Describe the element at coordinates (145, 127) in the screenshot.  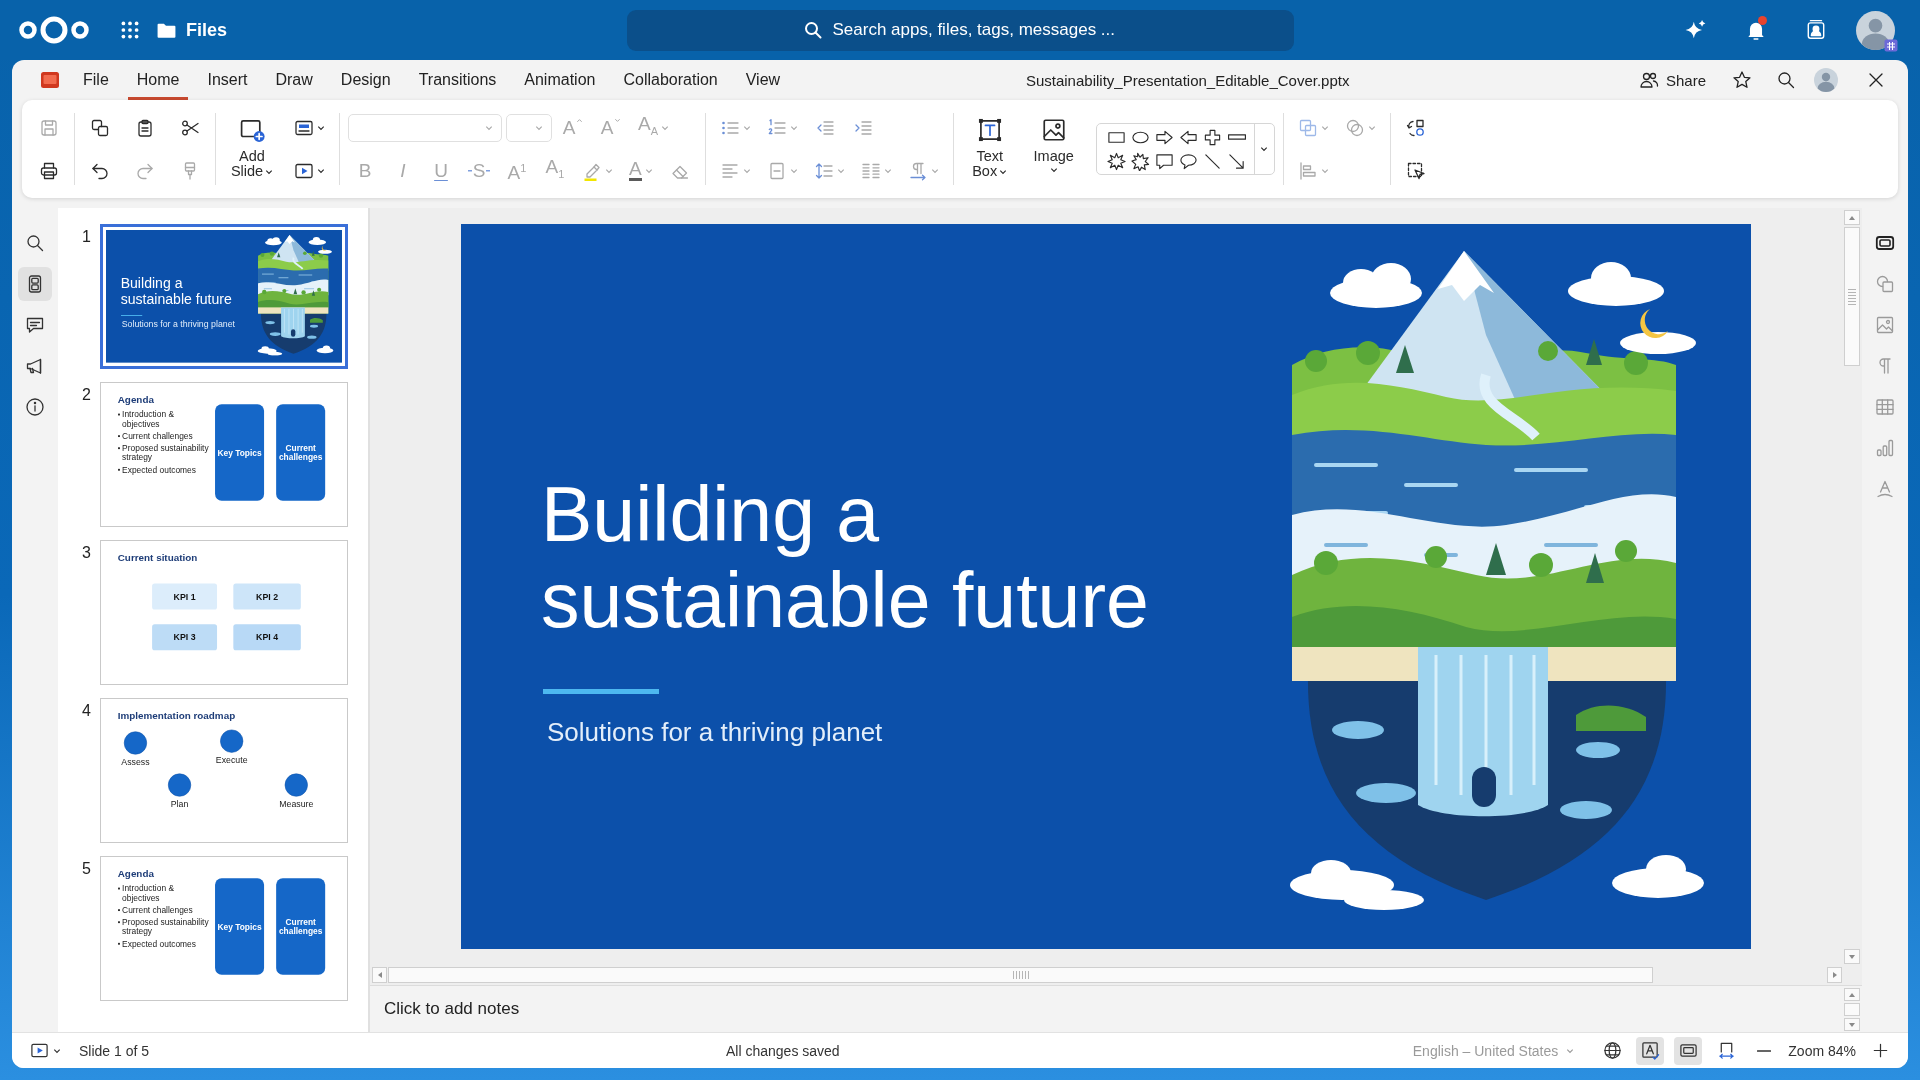
I see `clipboard-icon` at that location.